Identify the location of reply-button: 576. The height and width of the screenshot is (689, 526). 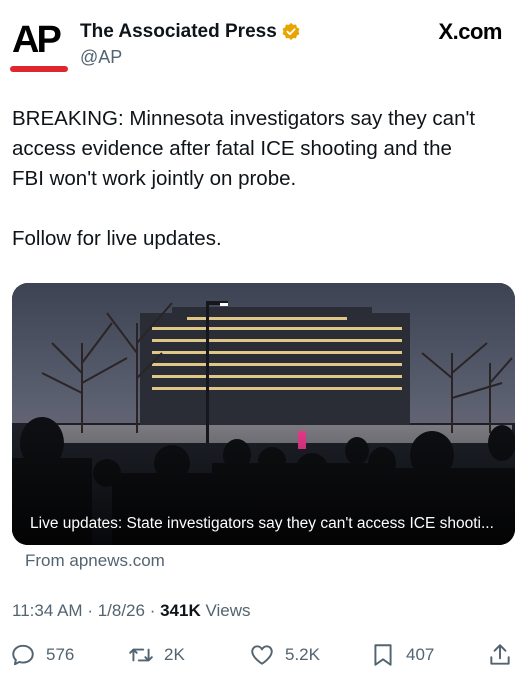
(42, 655).